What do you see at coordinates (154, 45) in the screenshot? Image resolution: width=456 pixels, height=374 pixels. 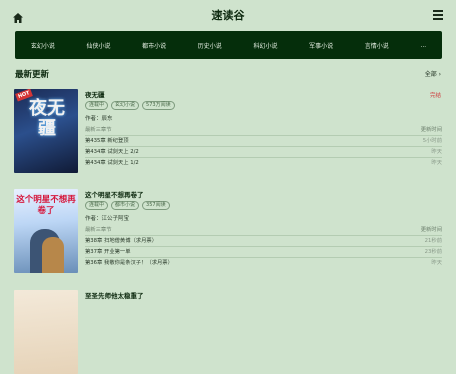 I see `nav-item-dushi: 都市小说` at bounding box center [154, 45].